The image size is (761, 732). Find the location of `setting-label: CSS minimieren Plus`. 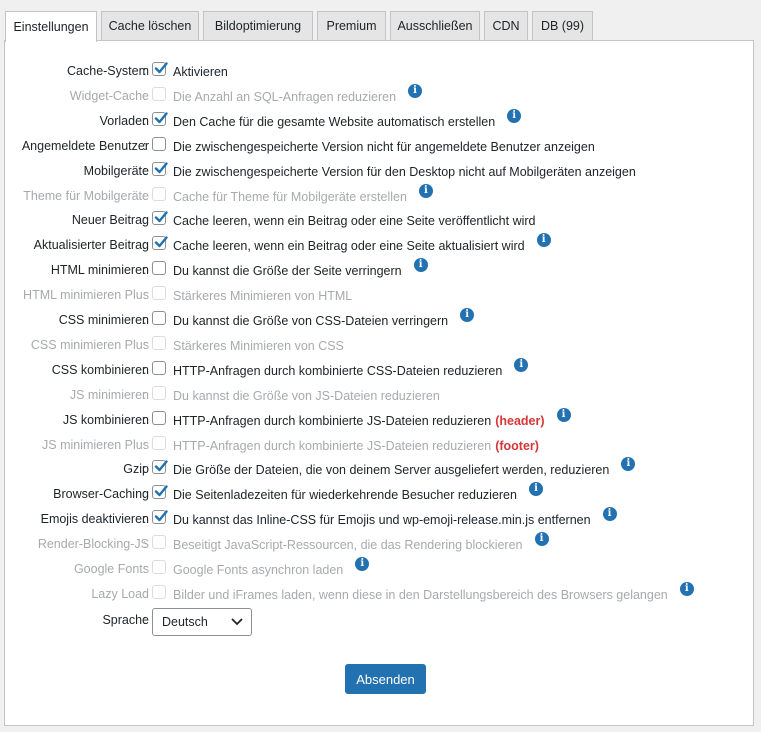

setting-label: CSS minimieren Plus is located at coordinates (89, 344).